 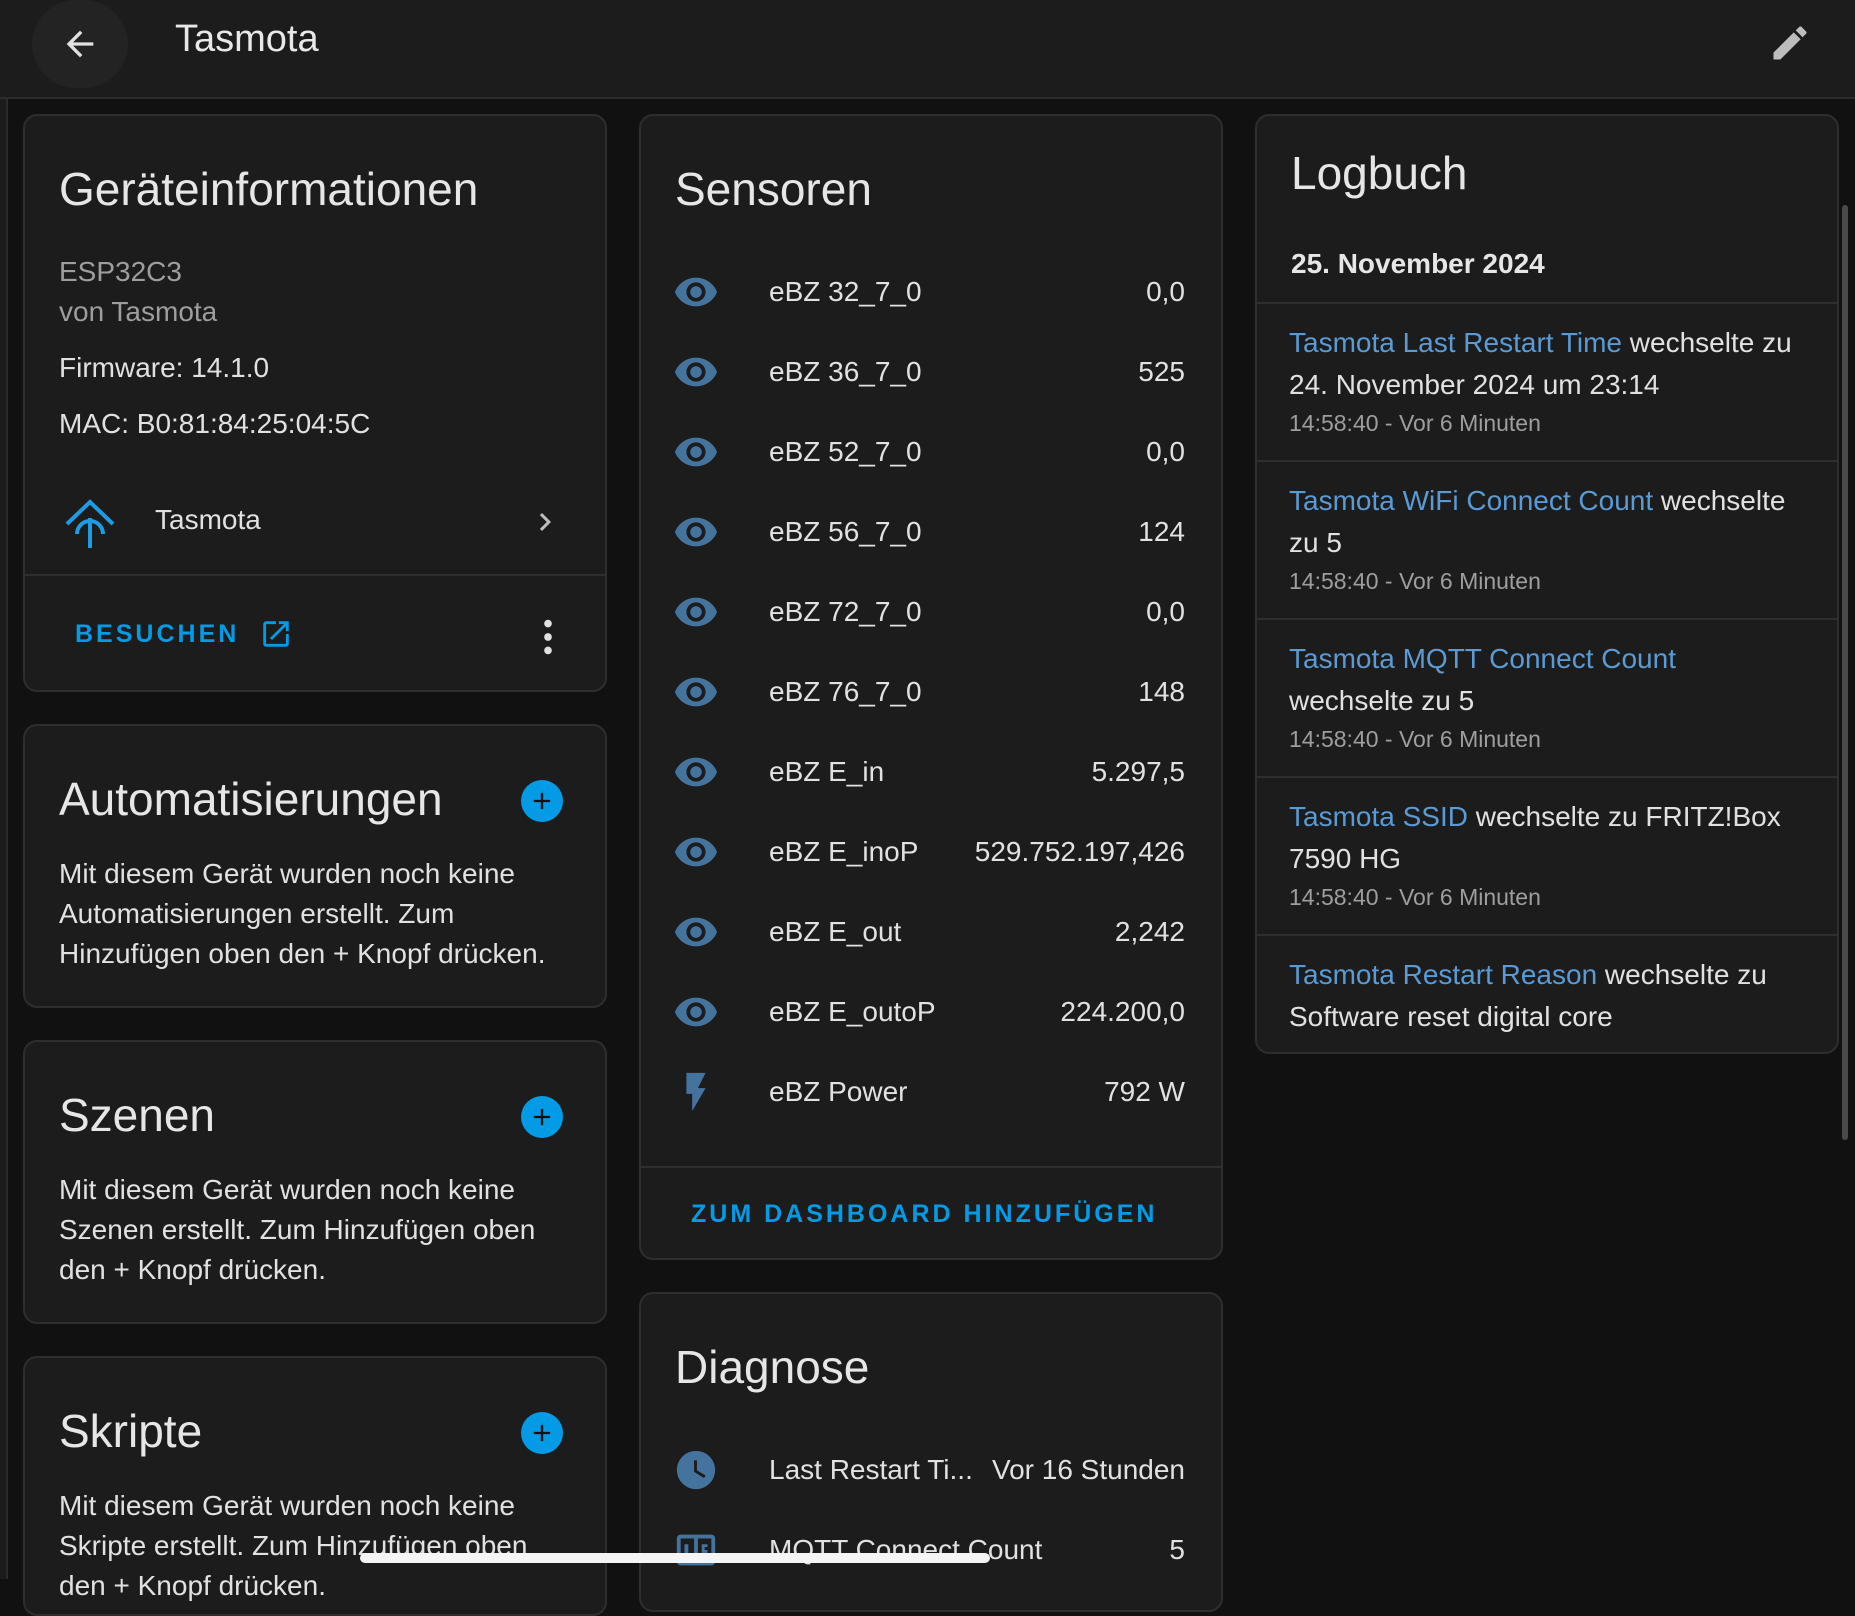 I want to click on entity-row: MQTT Connect Count 5, so click(x=929, y=1550).